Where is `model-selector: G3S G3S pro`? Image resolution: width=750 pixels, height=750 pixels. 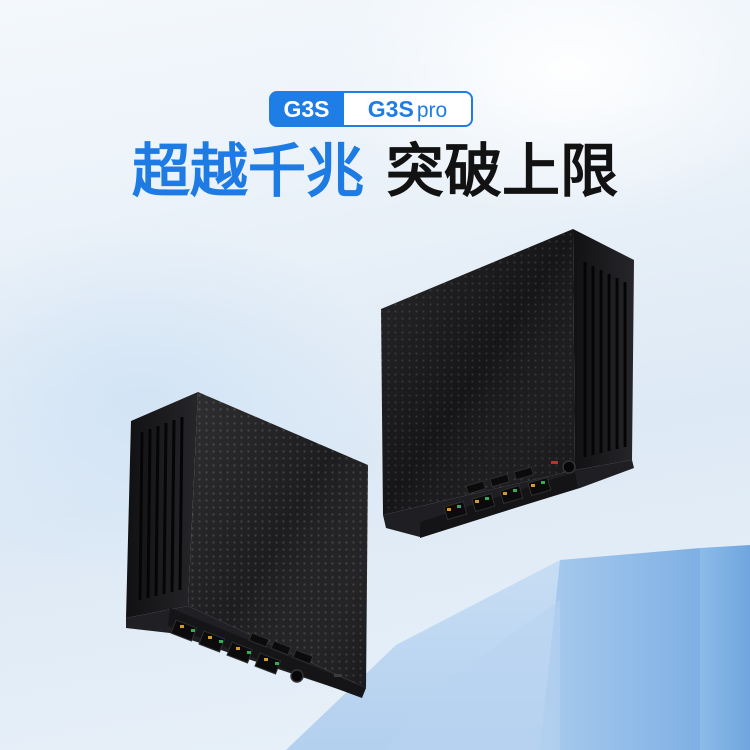 model-selector: G3S G3S pro is located at coordinates (371, 109).